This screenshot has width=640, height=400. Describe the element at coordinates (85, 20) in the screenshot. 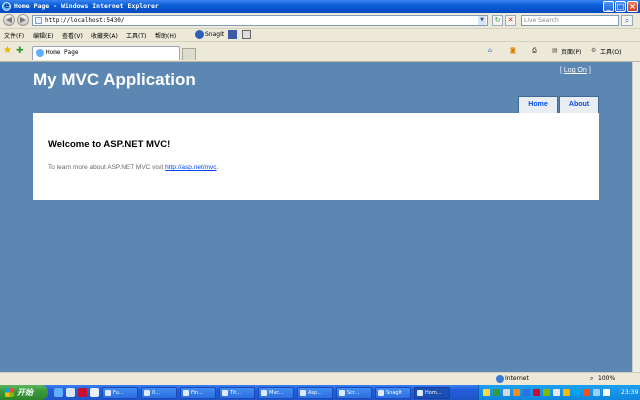

I see `address-url: http://localhost:5430/` at that location.